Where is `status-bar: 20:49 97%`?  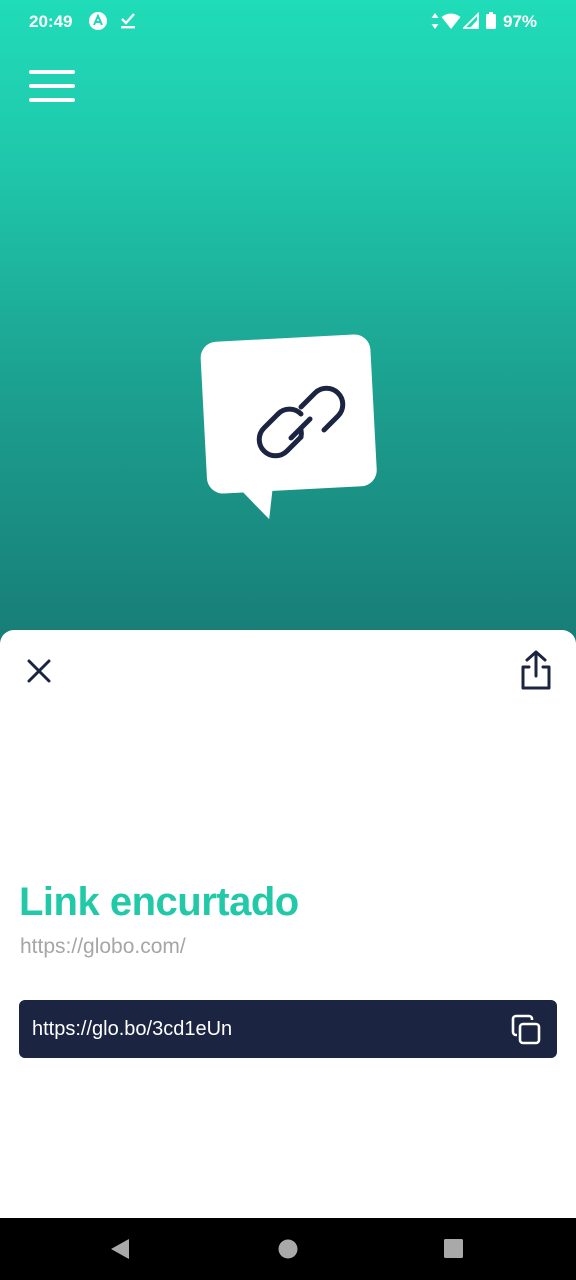
status-bar: 20:49 97% is located at coordinates (288, 22).